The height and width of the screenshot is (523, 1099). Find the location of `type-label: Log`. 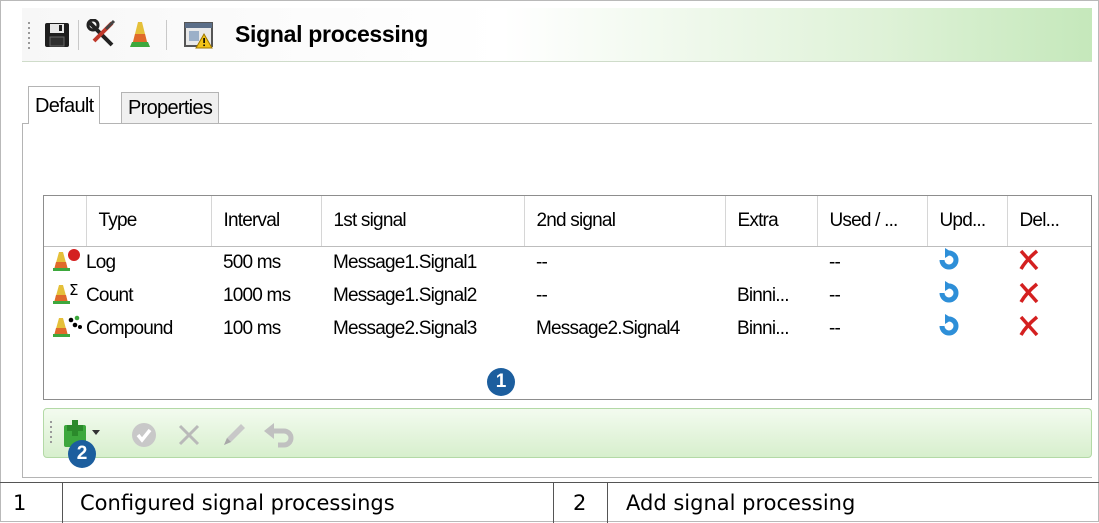

type-label: Log is located at coordinates (101, 262).